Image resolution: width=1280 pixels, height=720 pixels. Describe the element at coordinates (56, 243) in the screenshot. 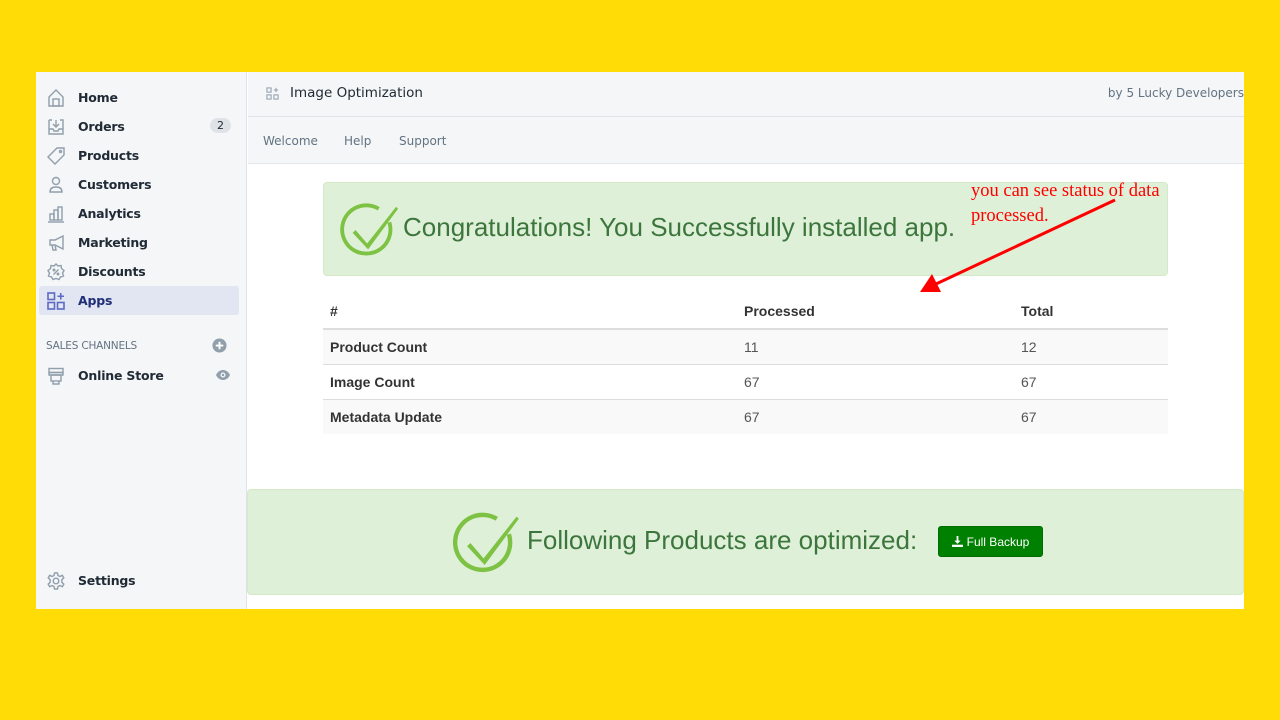

I see `megaphone-icon` at that location.